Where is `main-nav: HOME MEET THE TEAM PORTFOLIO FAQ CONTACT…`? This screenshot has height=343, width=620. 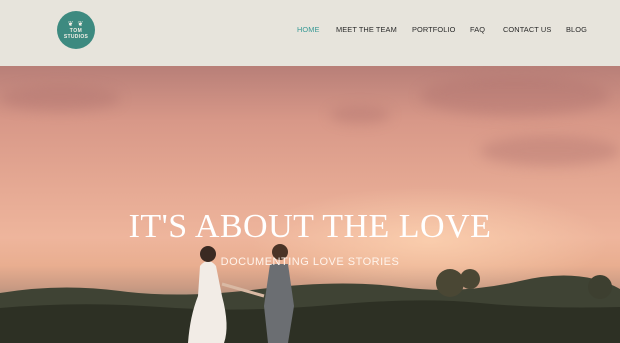 main-nav: HOME MEET THE TEAM PORTFOLIO FAQ CONTACT… is located at coordinates (310, 31).